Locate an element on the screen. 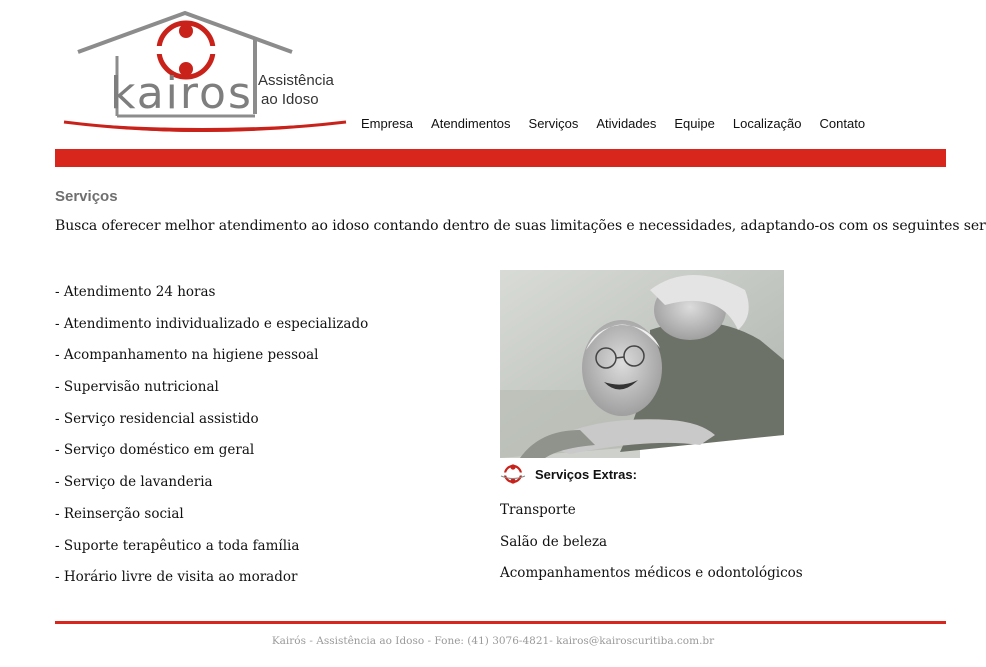 The width and height of the screenshot is (986, 667). house-logo-icon: kairos Assistência ao Idoso is located at coordinates (205, 71).